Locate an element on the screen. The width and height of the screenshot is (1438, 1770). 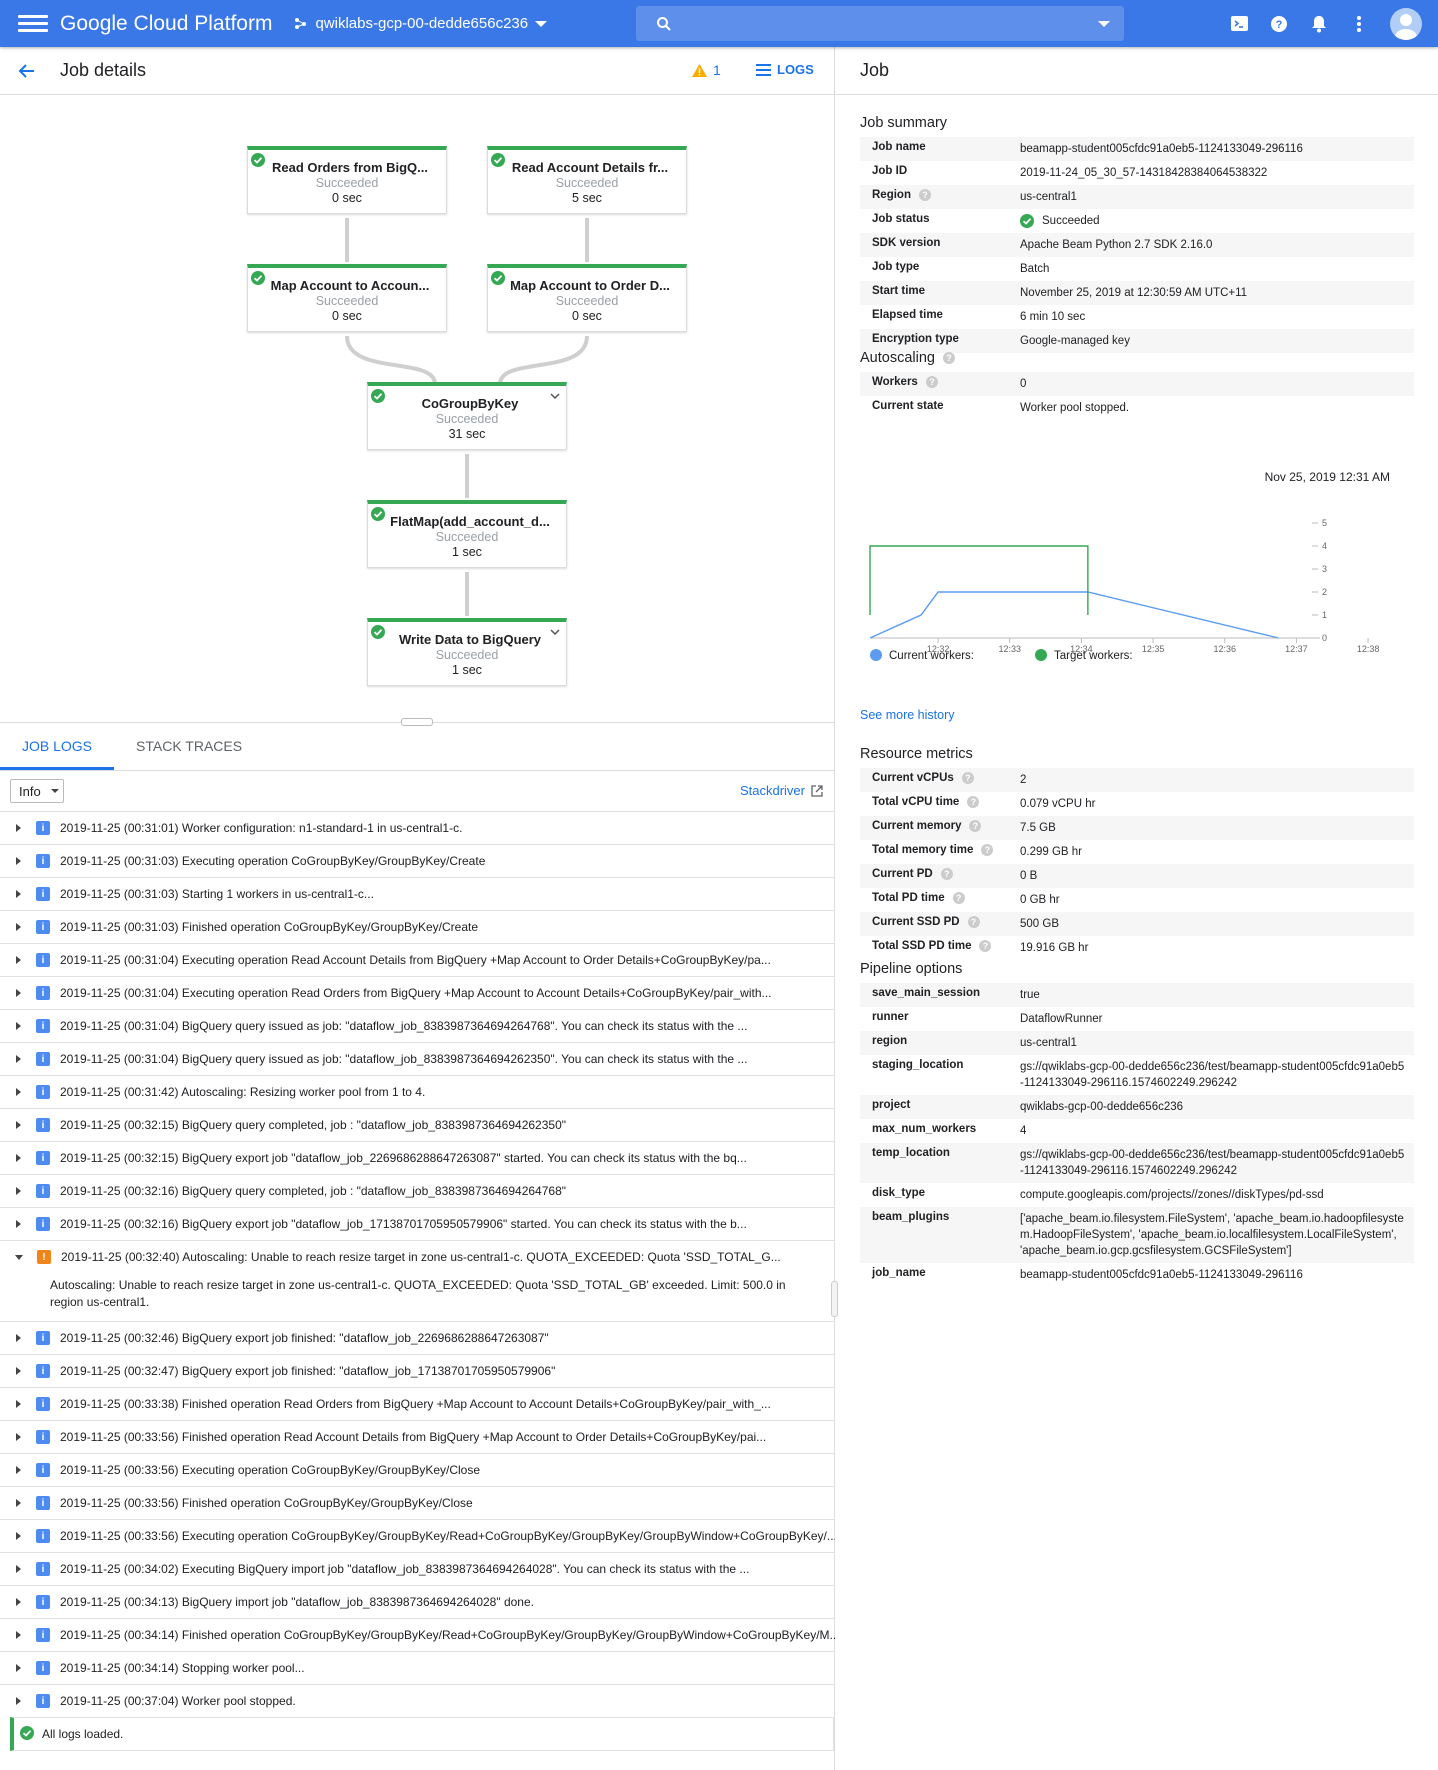
search-dropdown-icon is located at coordinates (1104, 23).